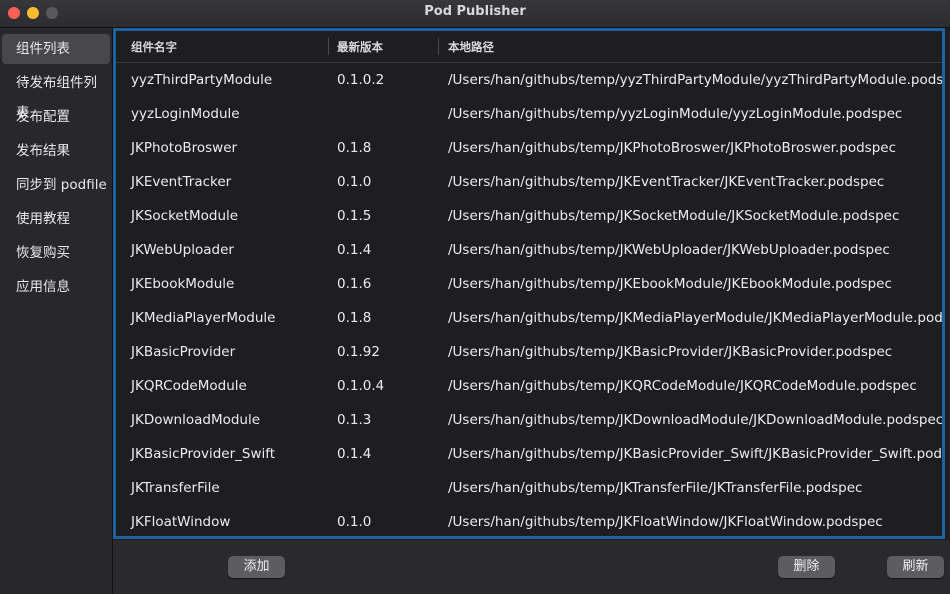 The height and width of the screenshot is (594, 950). Describe the element at coordinates (915, 567) in the screenshot. I see `refresh-button: 刷新` at that location.